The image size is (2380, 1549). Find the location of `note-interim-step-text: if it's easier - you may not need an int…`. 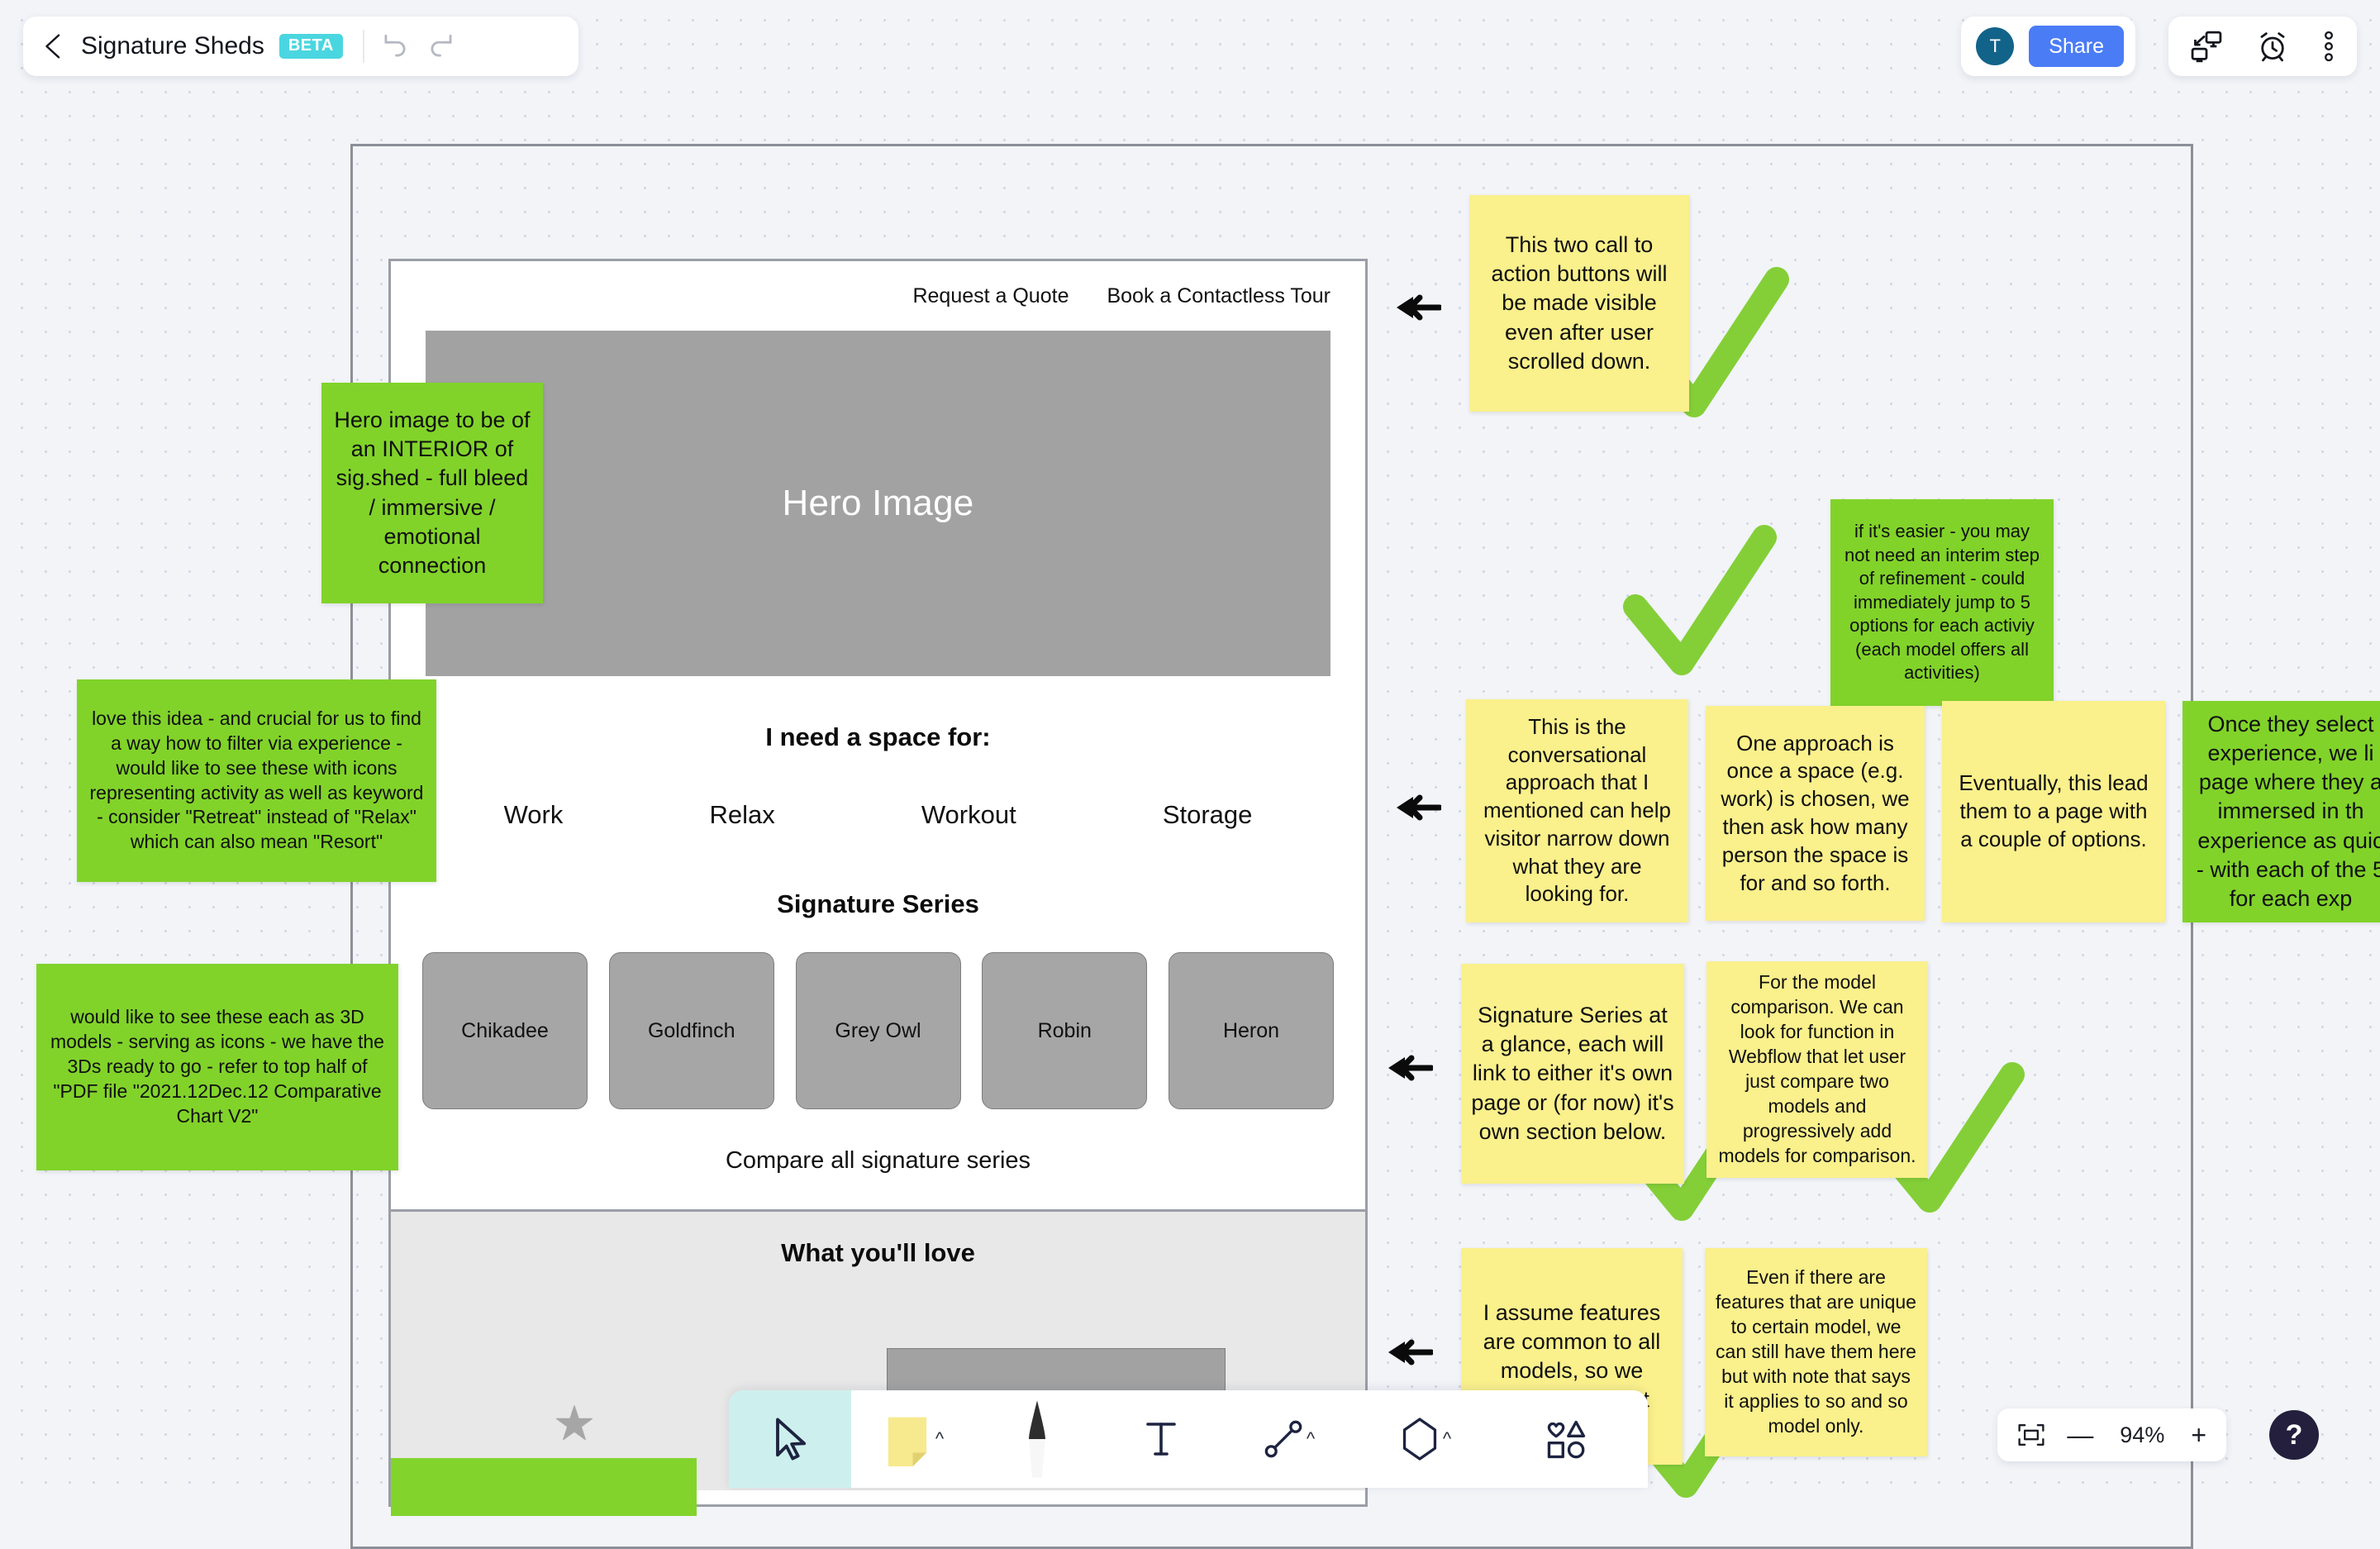

note-interim-step-text: if it's easier - you may not need an int… is located at coordinates (1942, 602).